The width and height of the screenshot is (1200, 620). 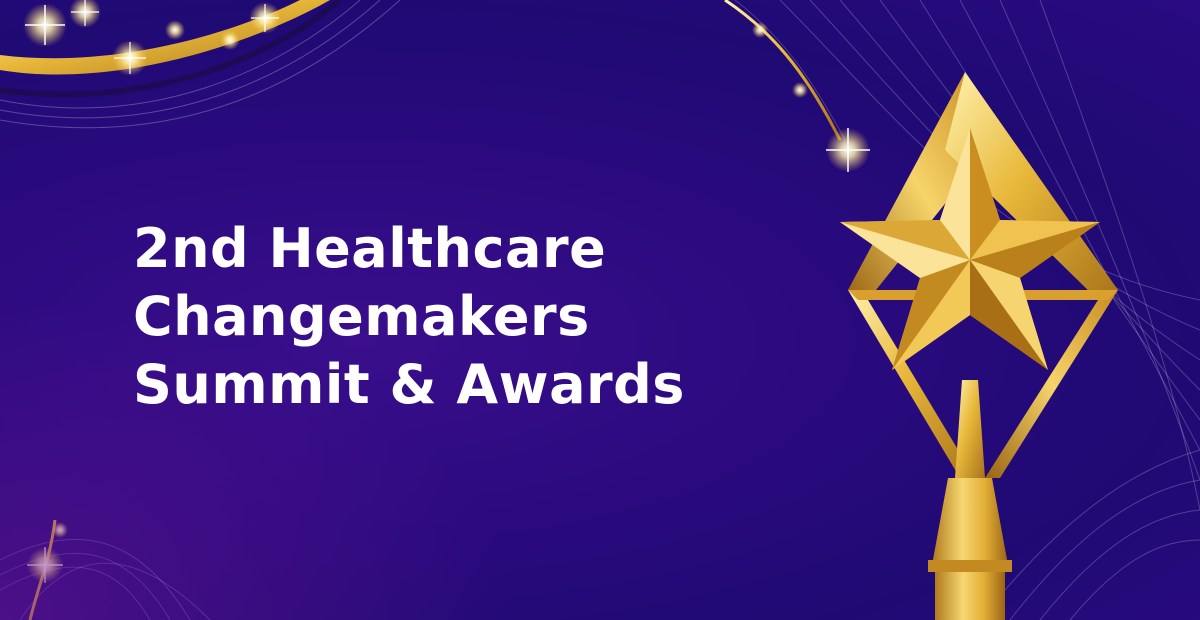 What do you see at coordinates (785, 70) in the screenshot?
I see `gold-ribbon-trail` at bounding box center [785, 70].